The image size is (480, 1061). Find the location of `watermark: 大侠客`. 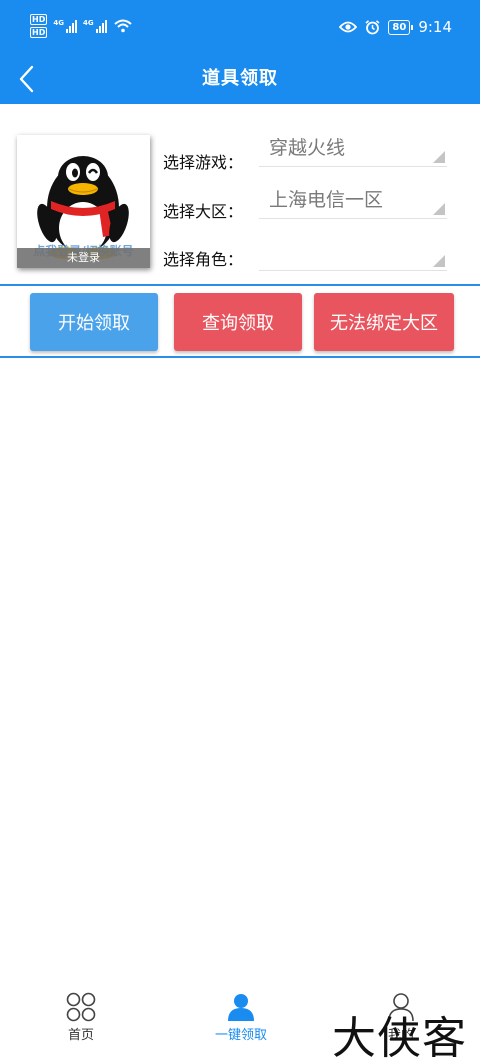

watermark: 大侠客 is located at coordinates (399, 1037).